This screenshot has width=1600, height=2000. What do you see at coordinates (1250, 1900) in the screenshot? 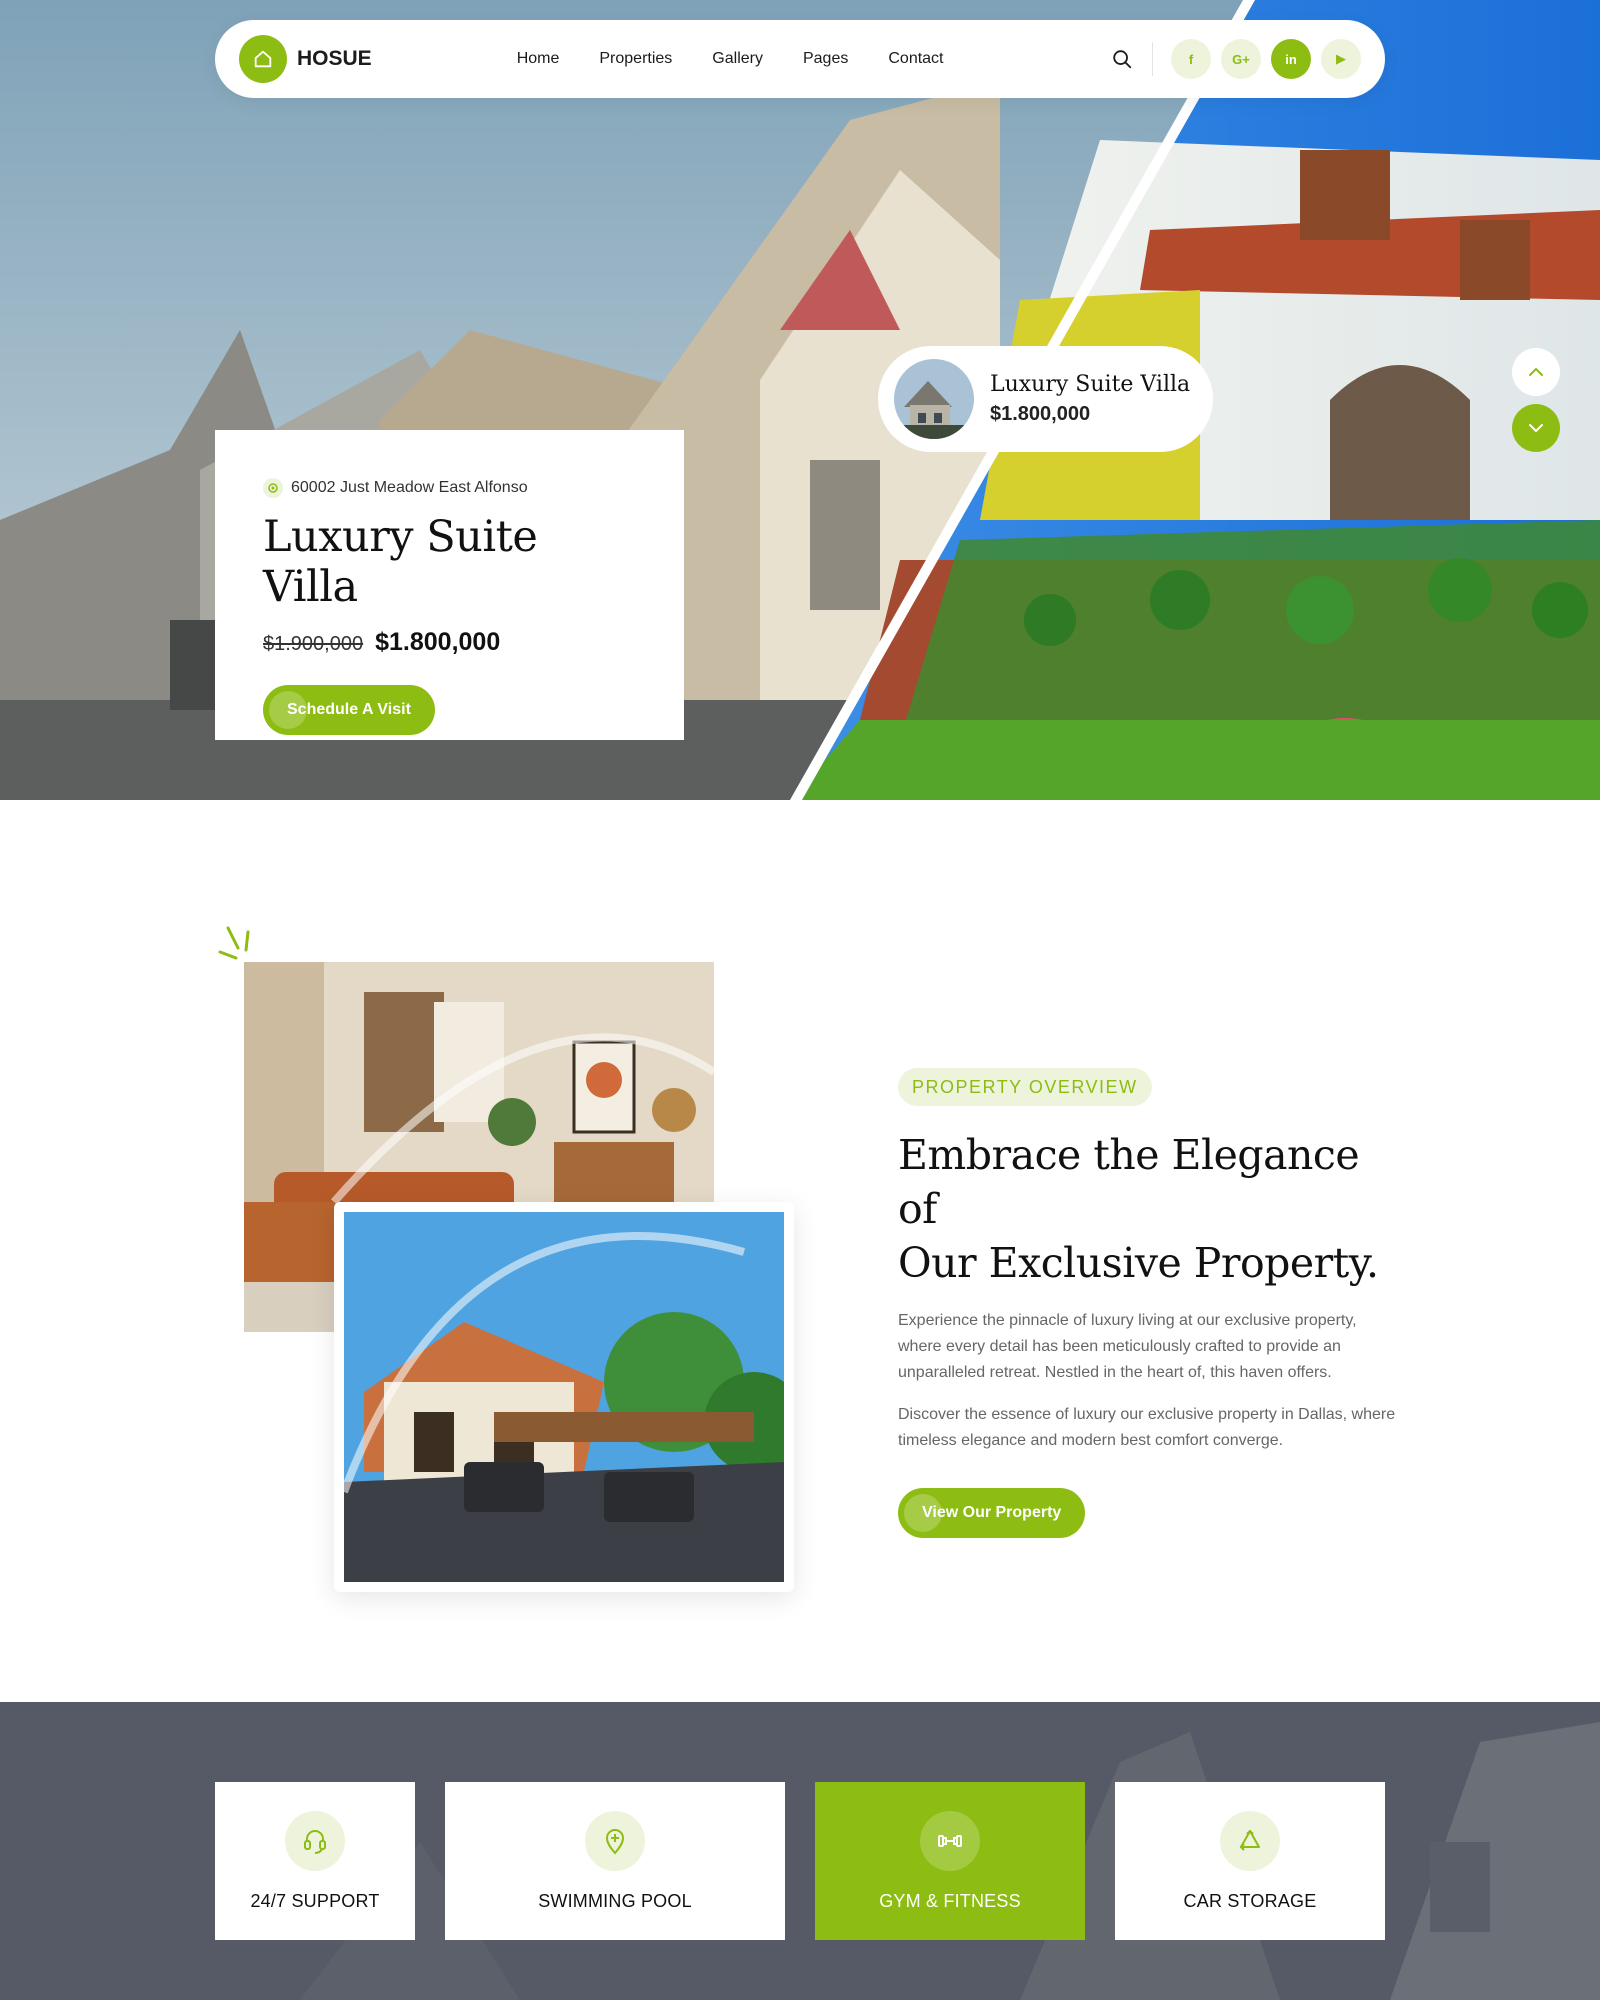
I see `amenity-label: CAR STORAGE` at bounding box center [1250, 1900].